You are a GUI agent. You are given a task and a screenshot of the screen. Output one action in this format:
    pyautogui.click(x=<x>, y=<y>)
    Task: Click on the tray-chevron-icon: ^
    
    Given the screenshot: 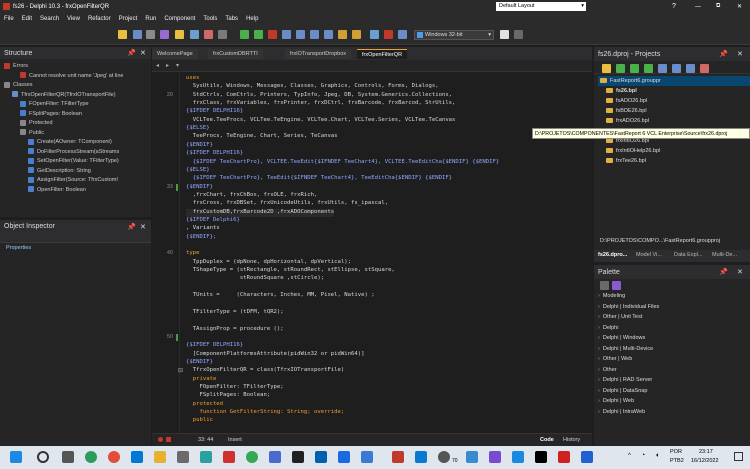 What is the action you would take?
    pyautogui.click(x=629, y=456)
    